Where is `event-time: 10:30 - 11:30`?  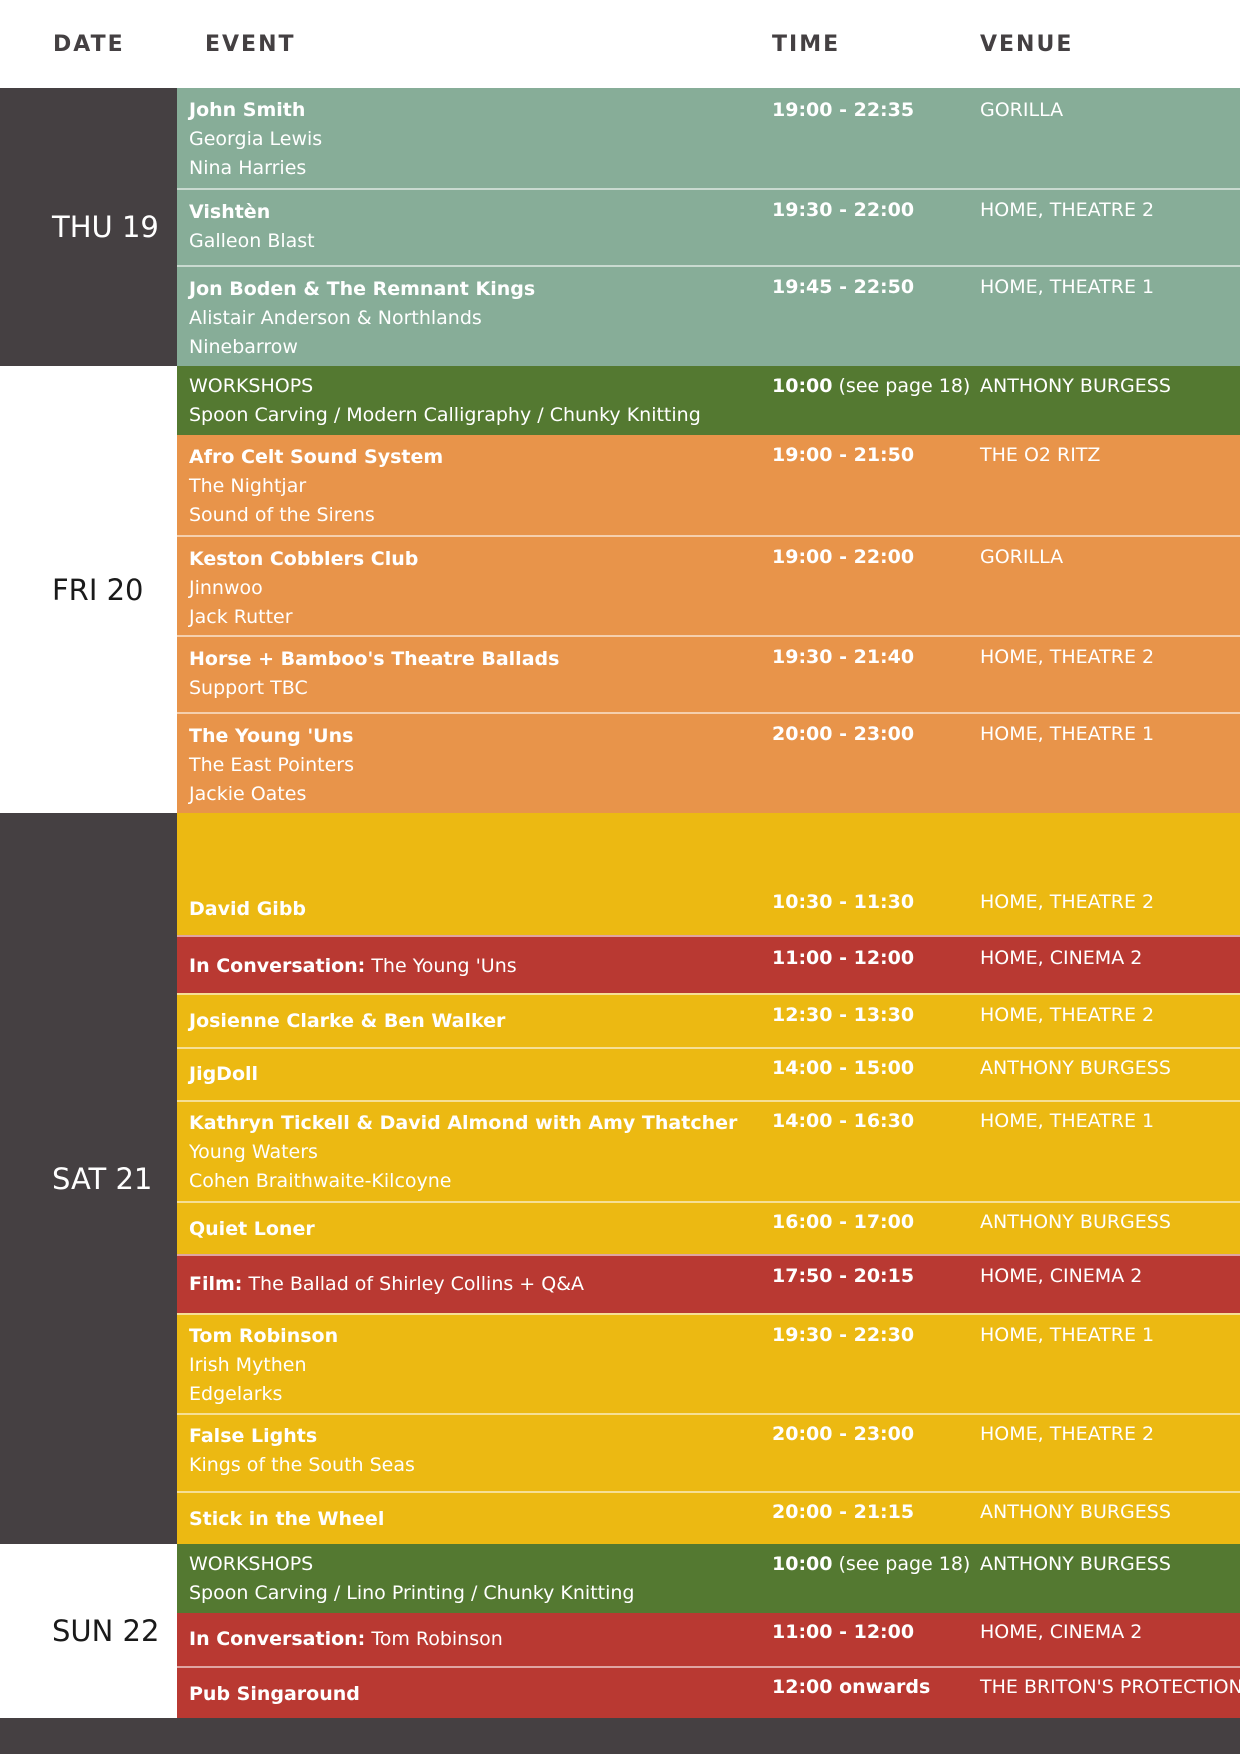
event-time: 10:30 - 11:30 is located at coordinates (843, 902).